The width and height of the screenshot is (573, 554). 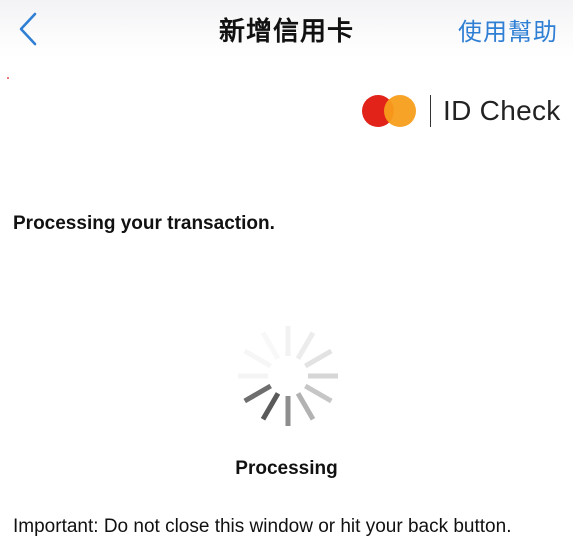 I want to click on navigation-bar: 新增信用卡 使用幫助, so click(x=286, y=29).